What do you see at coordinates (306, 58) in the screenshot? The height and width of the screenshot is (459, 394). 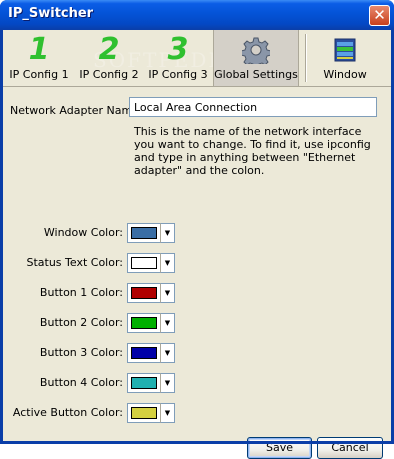 I see `toolbar-separator` at bounding box center [306, 58].